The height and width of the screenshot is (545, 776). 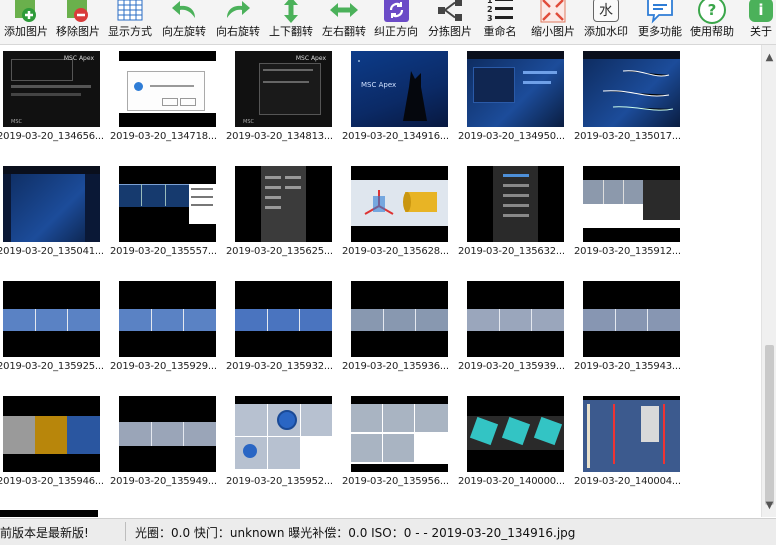 What do you see at coordinates (761, 31) in the screenshot?
I see `toolbar-button-label: 关于` at bounding box center [761, 31].